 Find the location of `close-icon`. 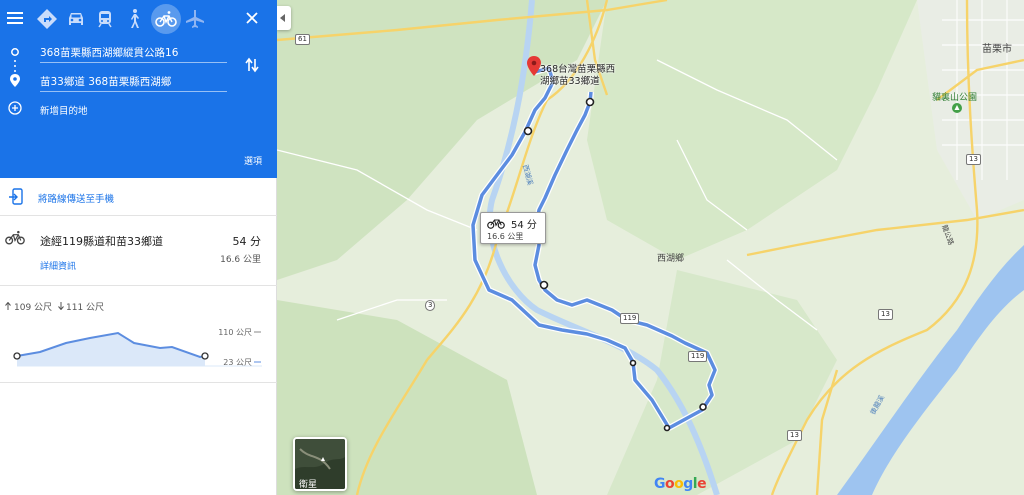

close-icon is located at coordinates (252, 18).